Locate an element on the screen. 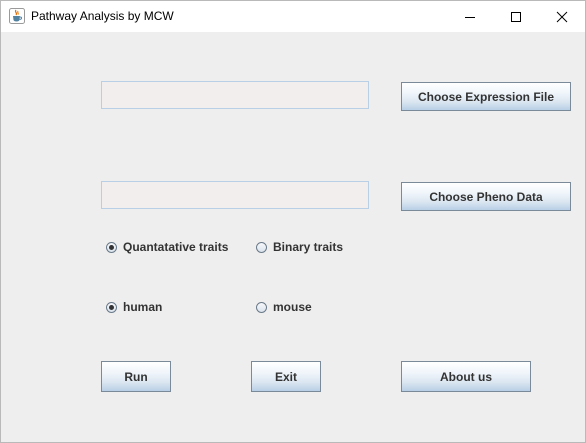  window-title: Pathway Analysis by MCW is located at coordinates (102, 16).